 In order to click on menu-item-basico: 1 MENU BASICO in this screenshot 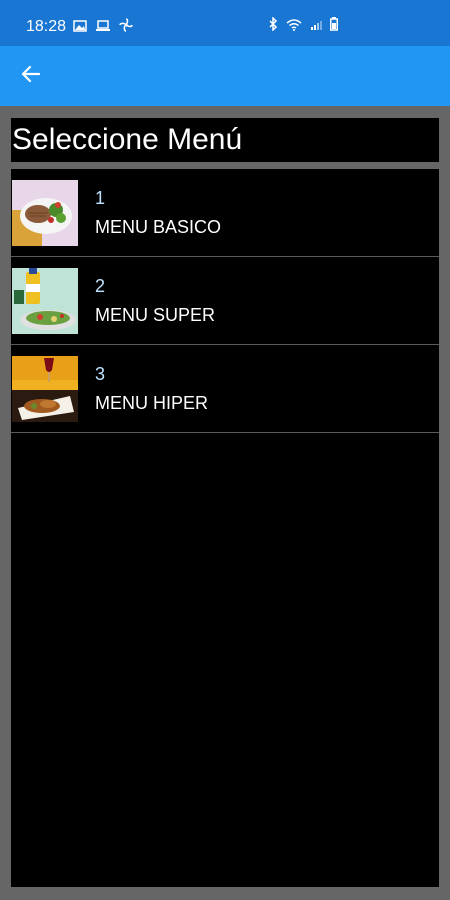, I will do `click(225, 213)`.